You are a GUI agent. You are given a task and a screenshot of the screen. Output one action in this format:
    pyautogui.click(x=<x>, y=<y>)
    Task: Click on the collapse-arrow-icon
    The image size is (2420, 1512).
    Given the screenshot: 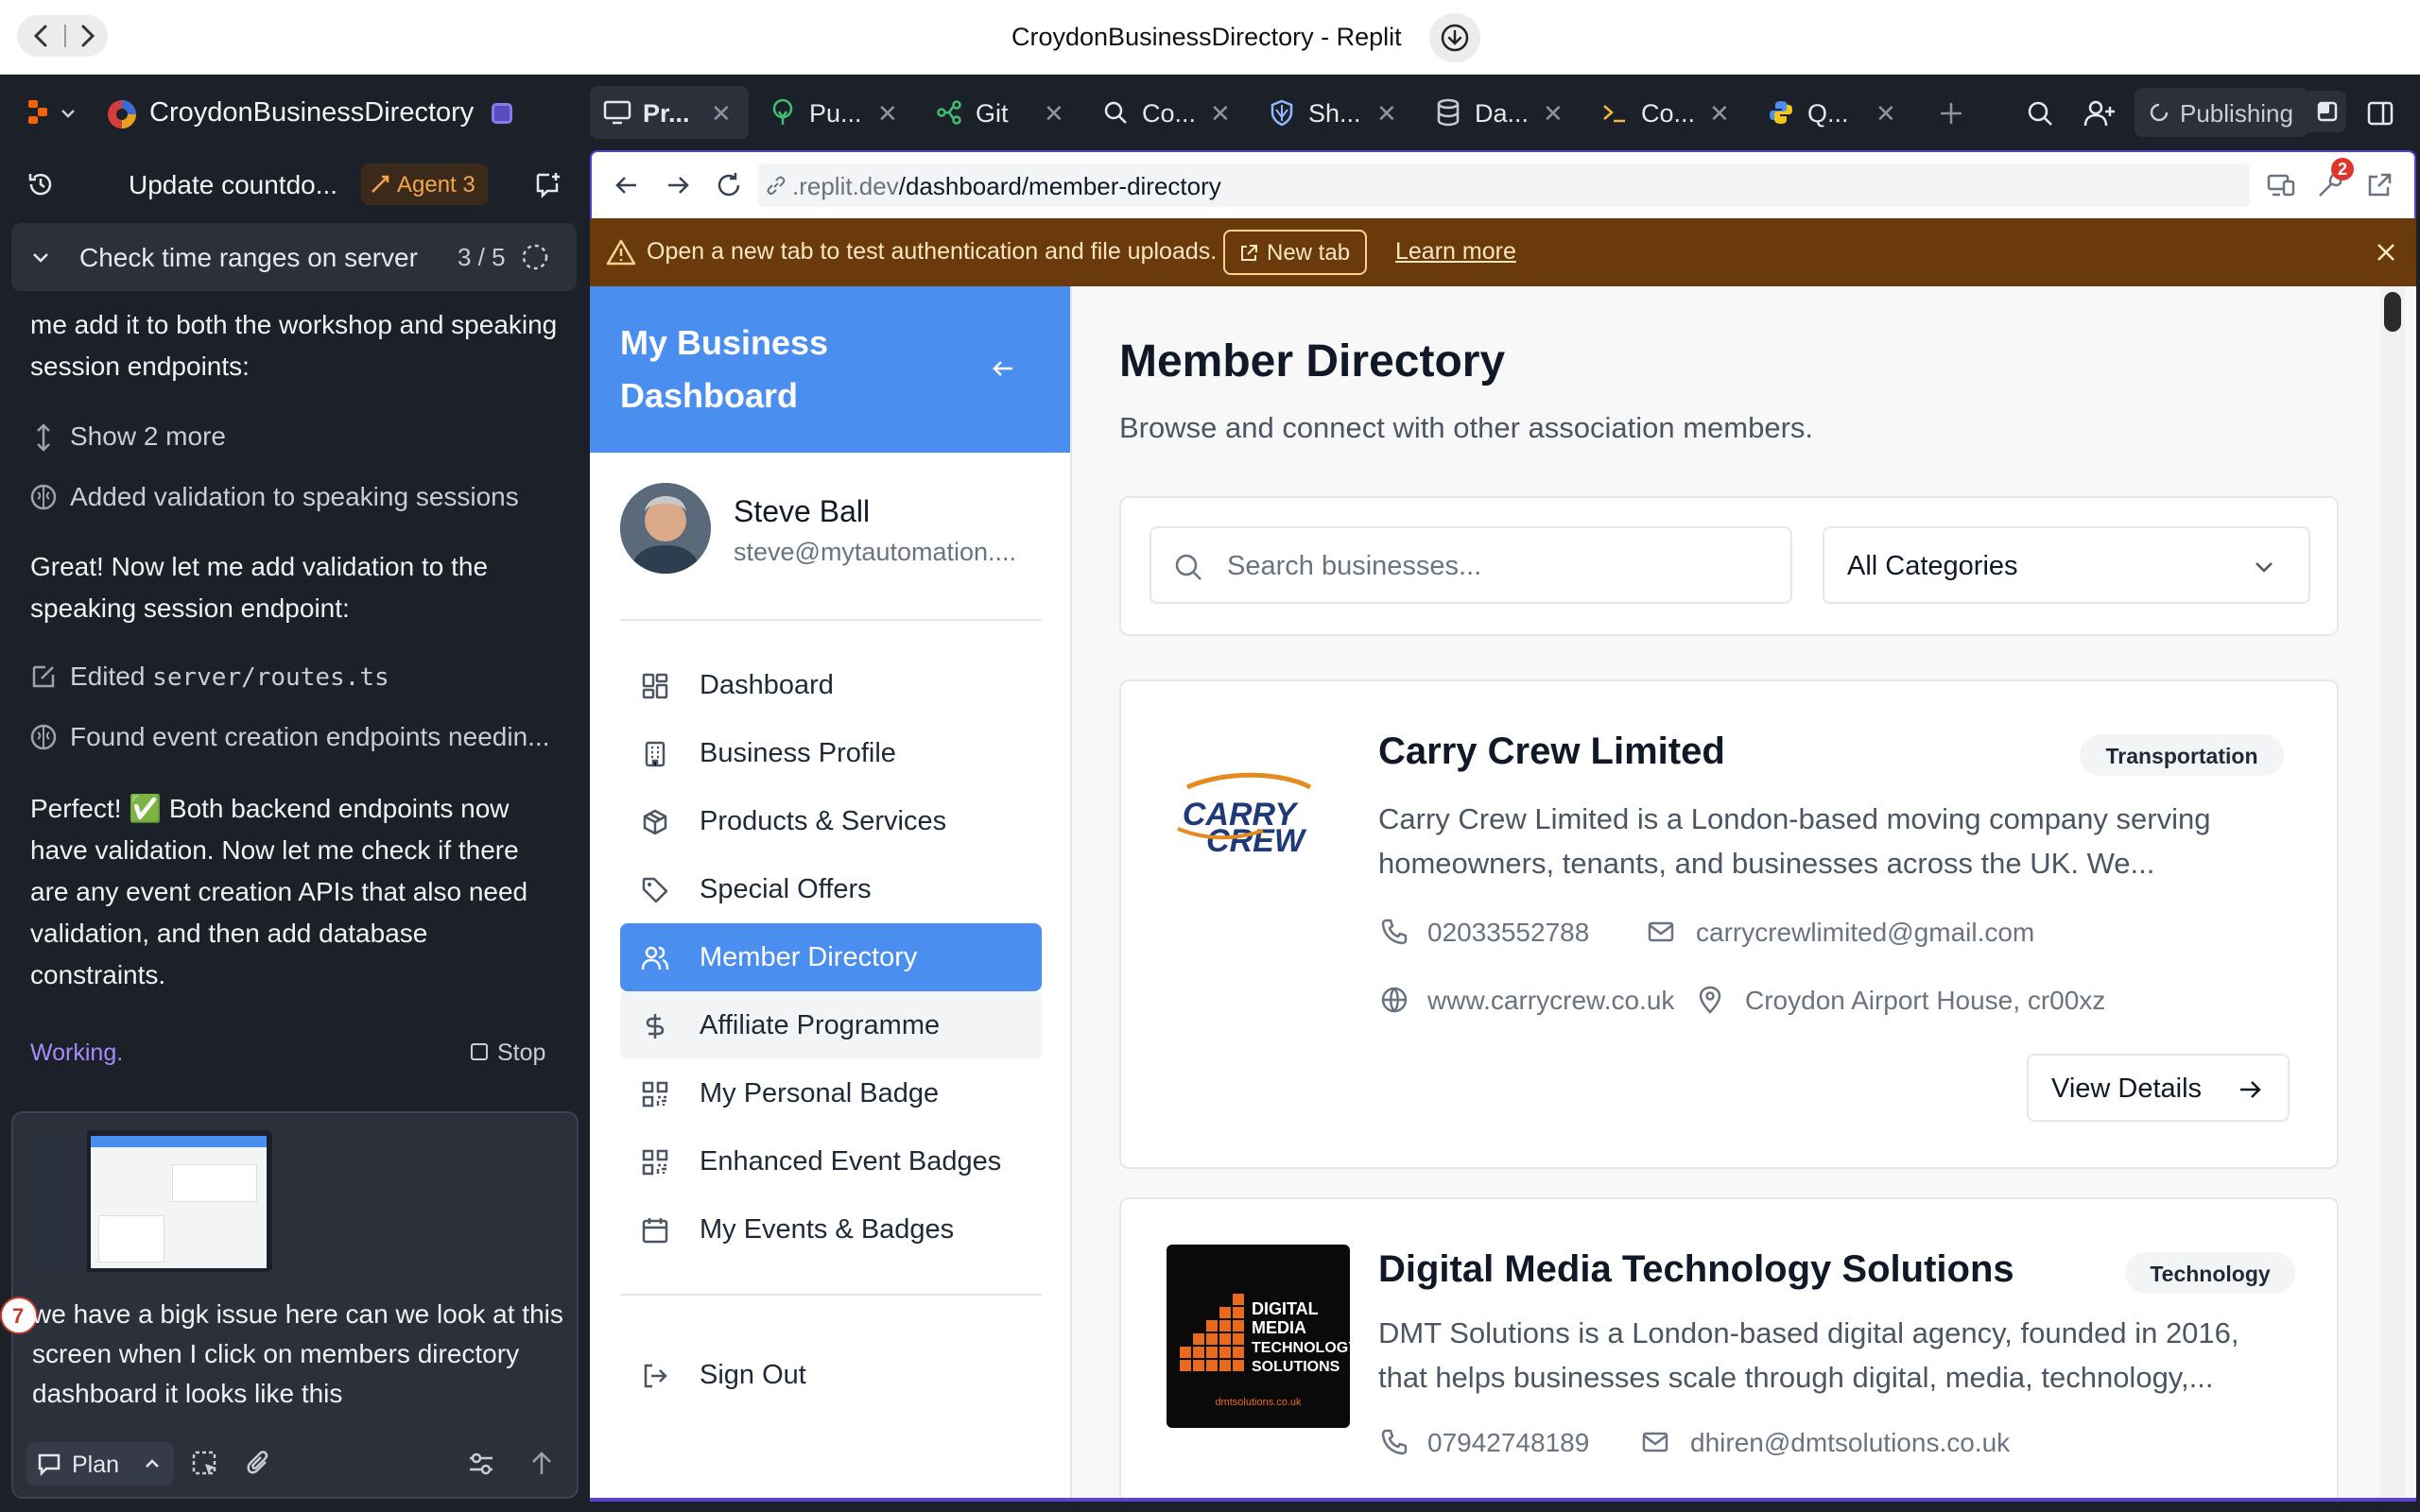 What is the action you would take?
    pyautogui.click(x=1003, y=368)
    